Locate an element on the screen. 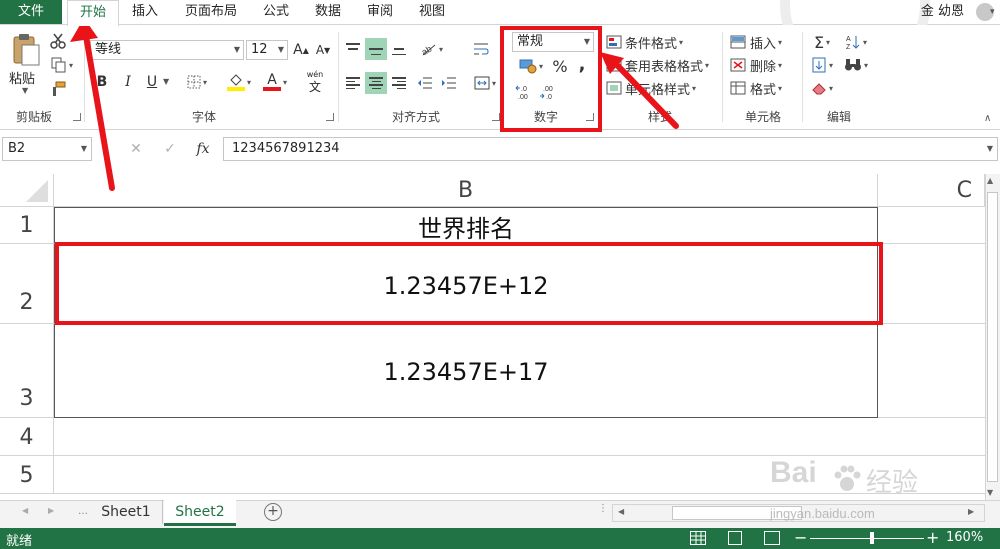 Image resolution: width=1000 pixels, height=549 pixels. watermark-du: 经验 is located at coordinates (892, 483).